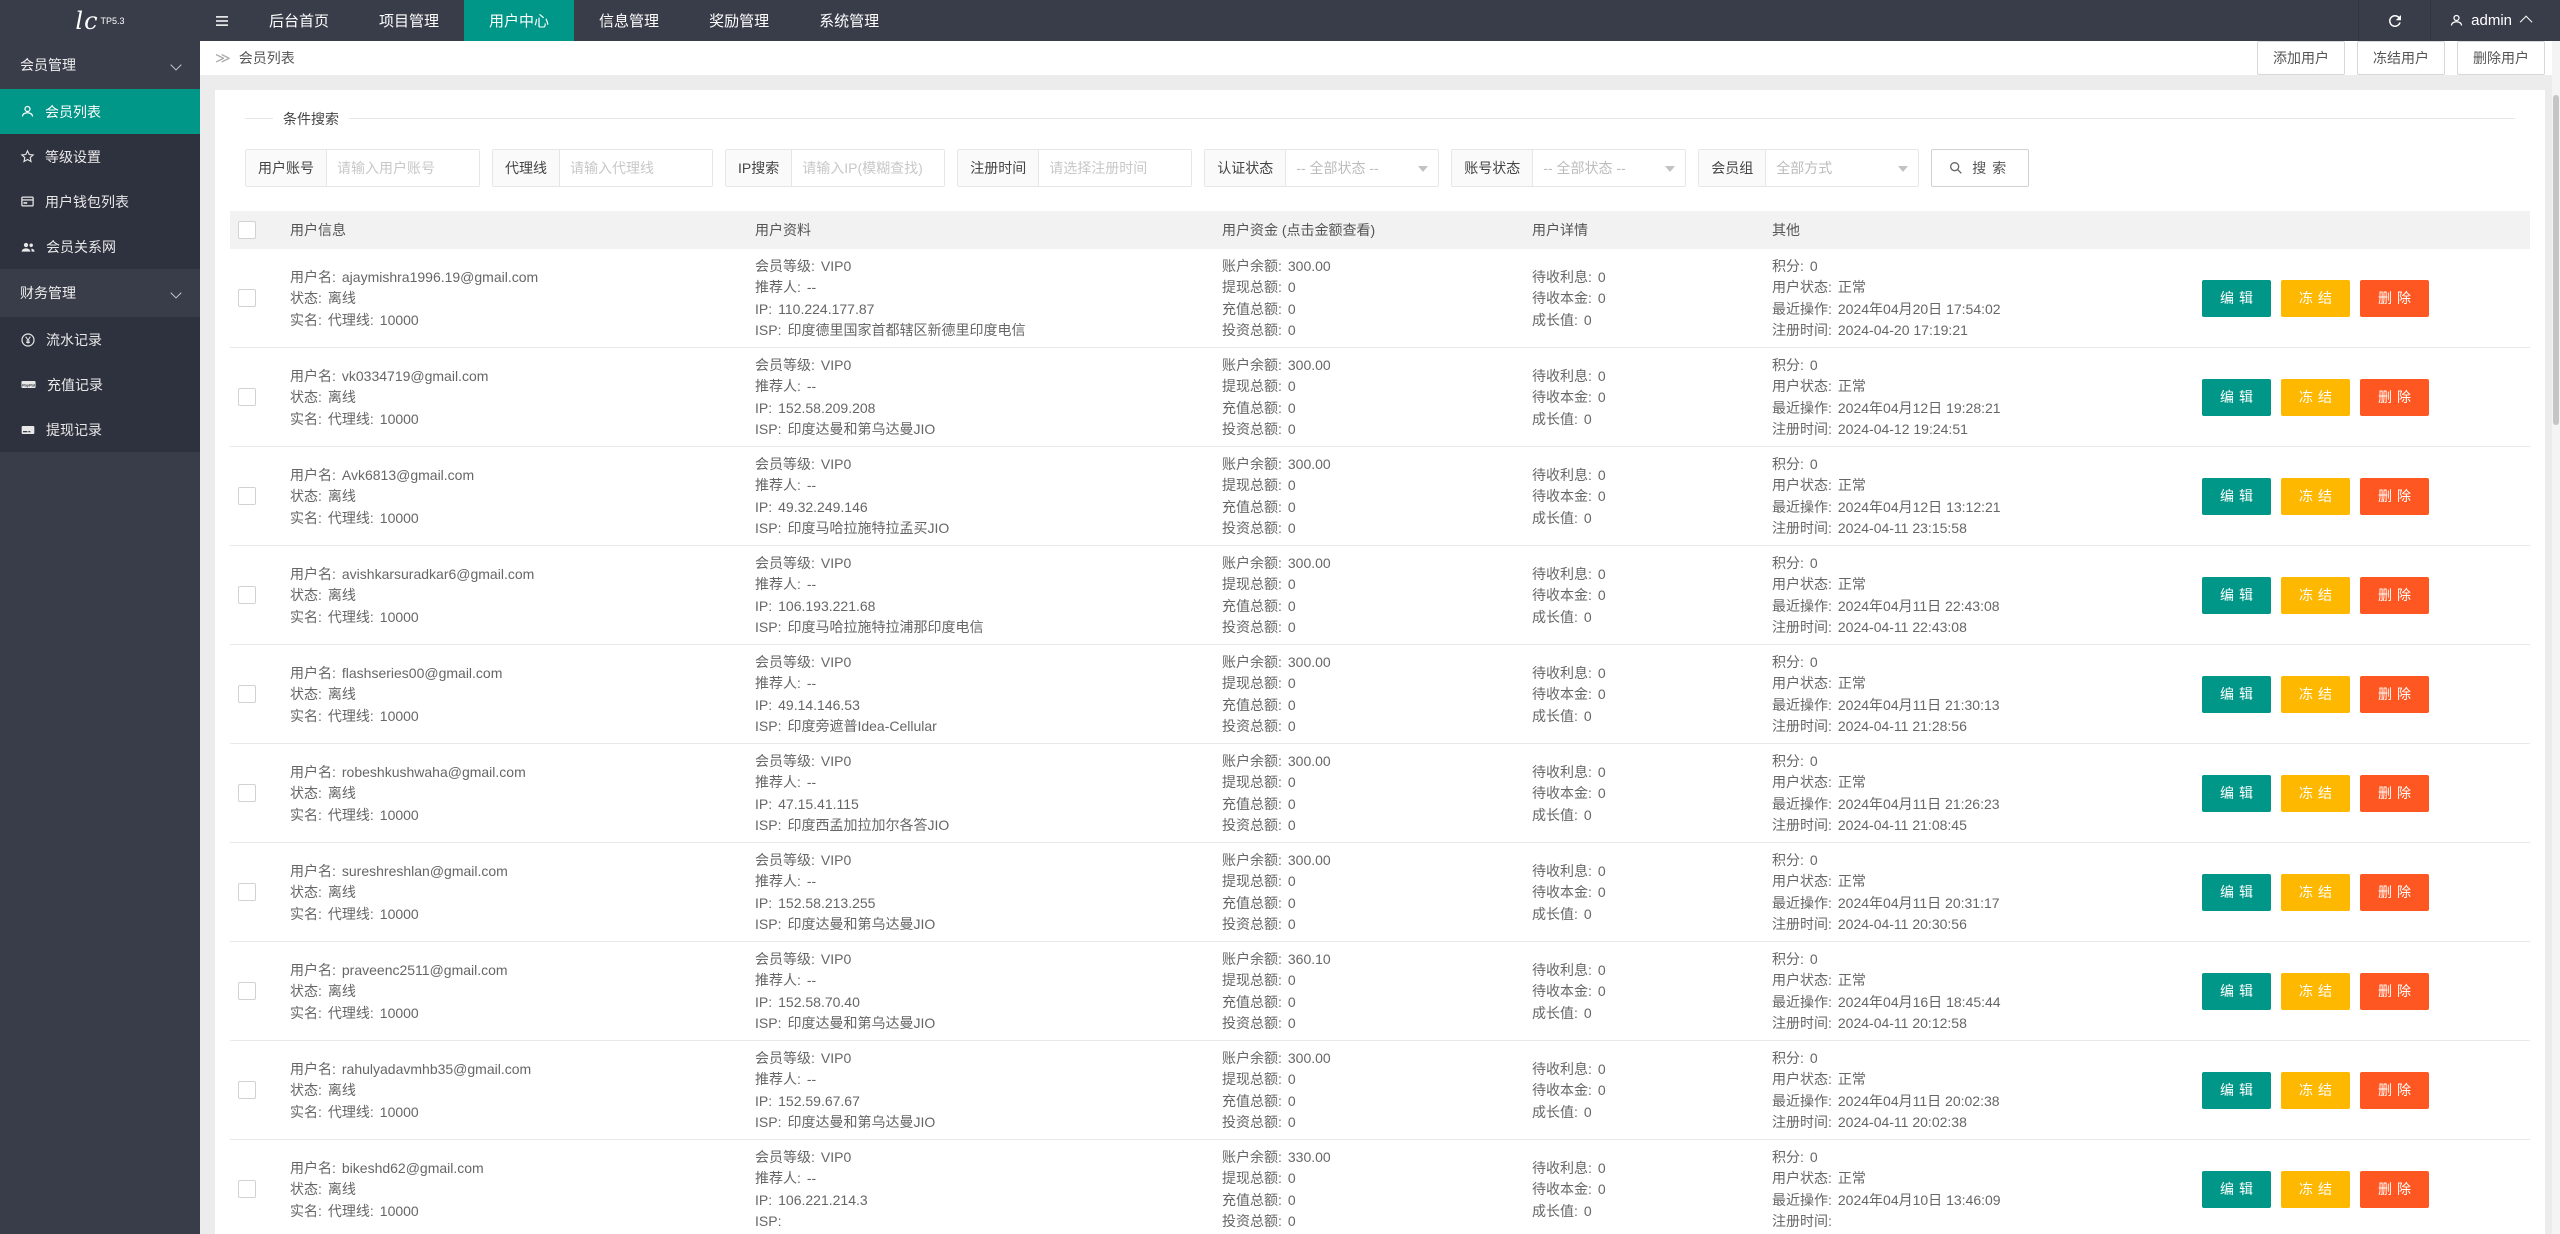 This screenshot has width=2560, height=1234. Describe the element at coordinates (1115, 168) in the screenshot. I see `regtime-input` at that location.